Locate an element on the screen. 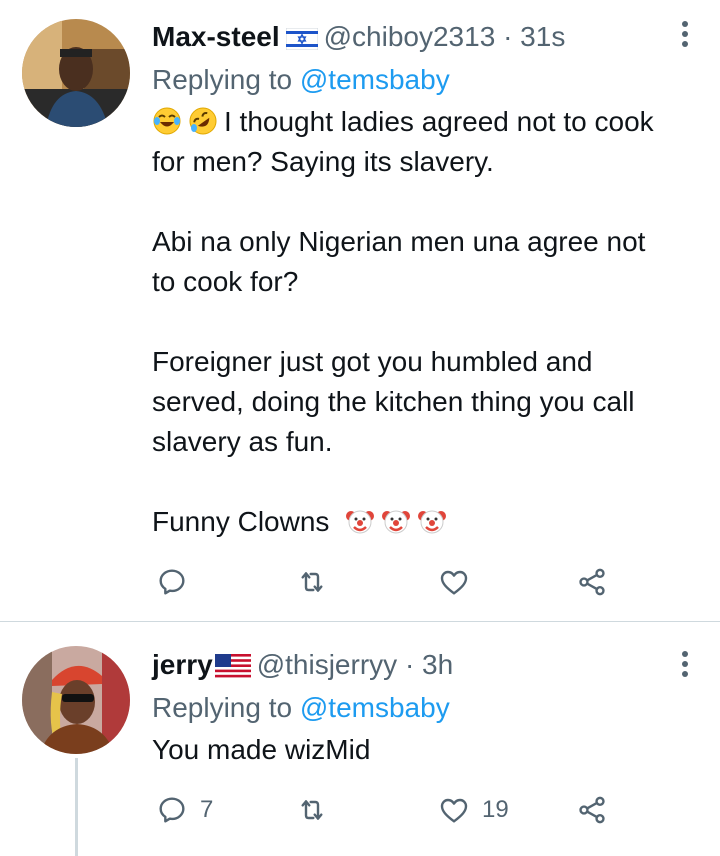  paragraph: You made wizMid is located at coordinates (411, 750).